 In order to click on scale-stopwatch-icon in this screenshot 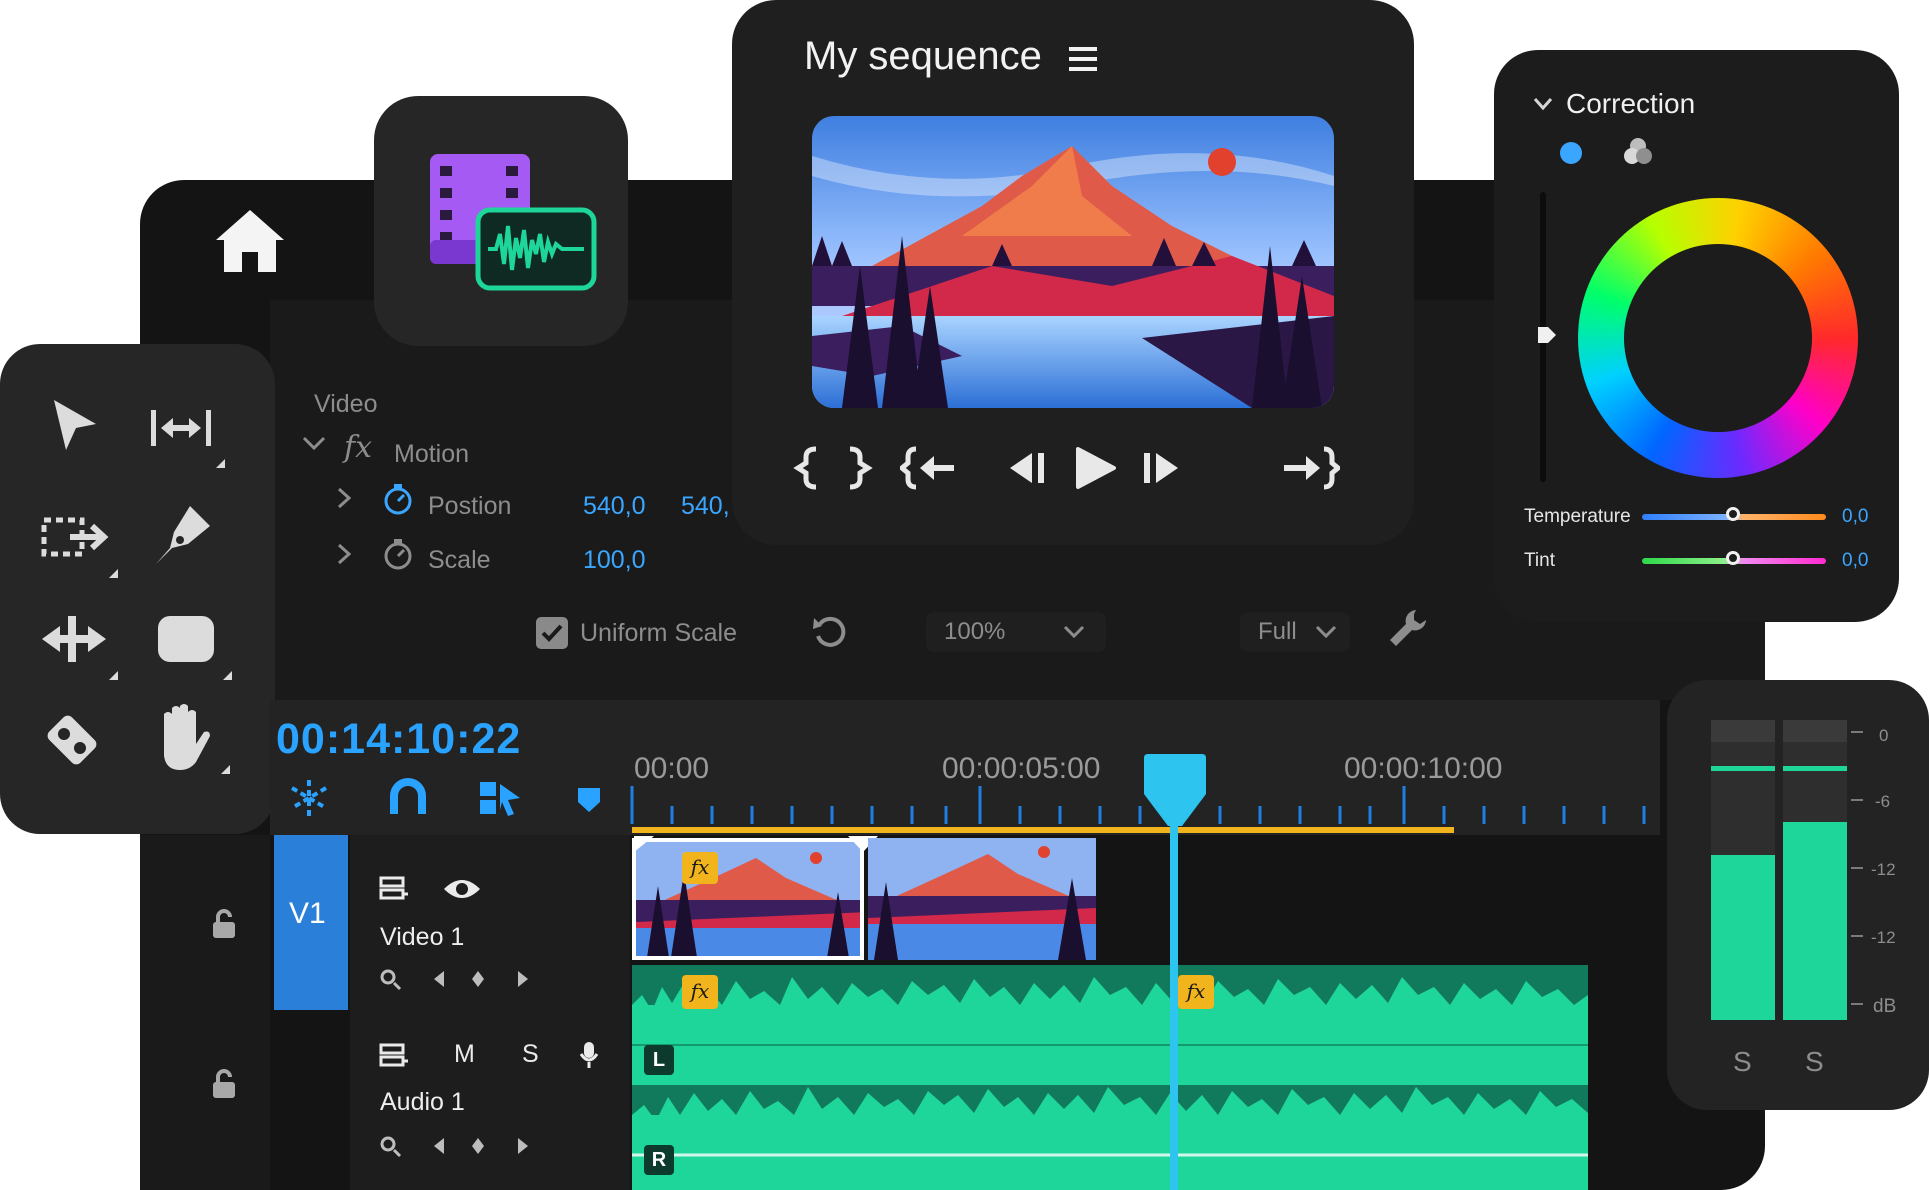, I will do `click(398, 554)`.